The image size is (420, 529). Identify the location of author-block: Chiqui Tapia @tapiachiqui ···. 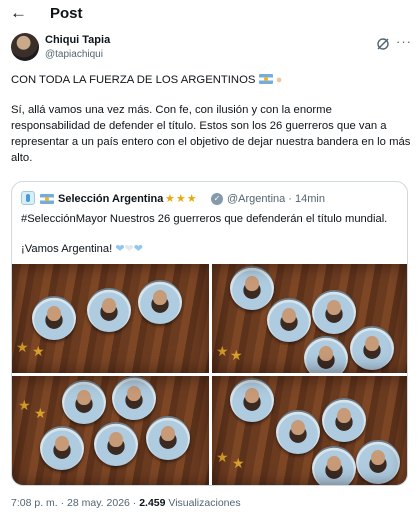
(211, 49).